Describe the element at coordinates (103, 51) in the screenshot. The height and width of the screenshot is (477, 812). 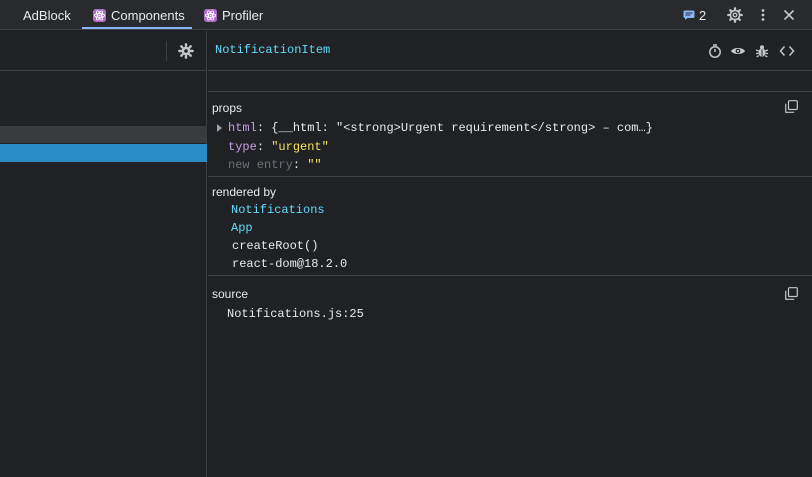
I see `tree-toolbar` at that location.